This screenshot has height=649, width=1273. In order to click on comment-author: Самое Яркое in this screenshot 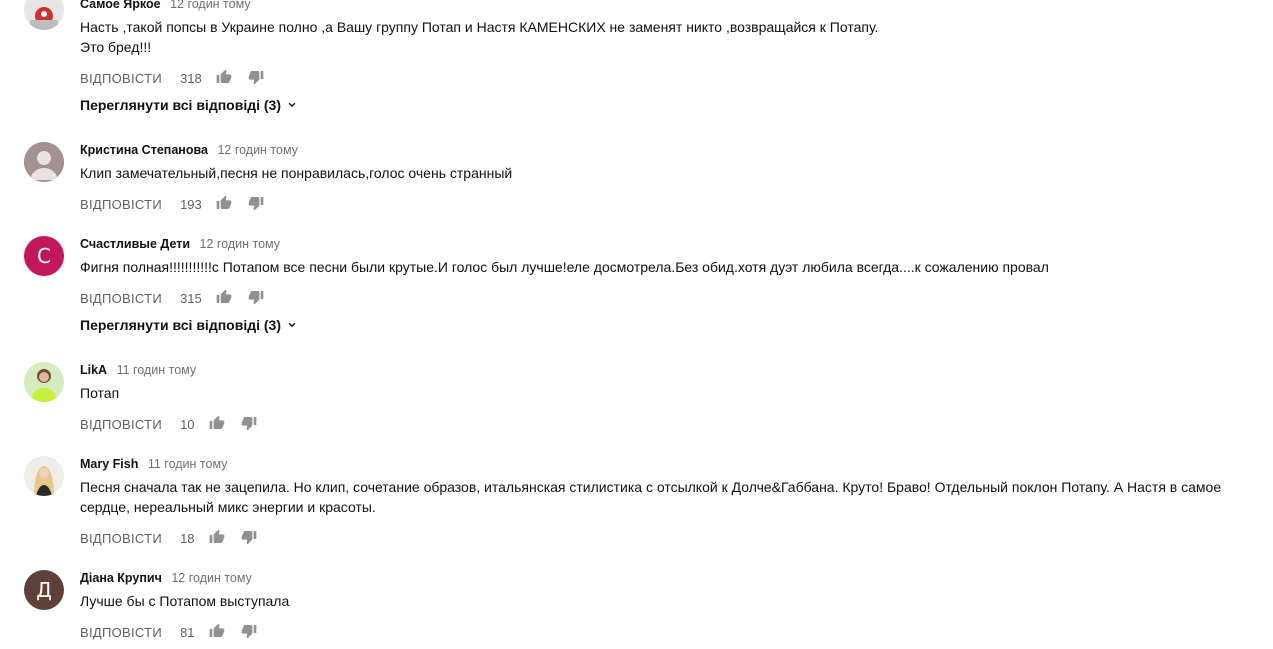, I will do `click(120, 5)`.